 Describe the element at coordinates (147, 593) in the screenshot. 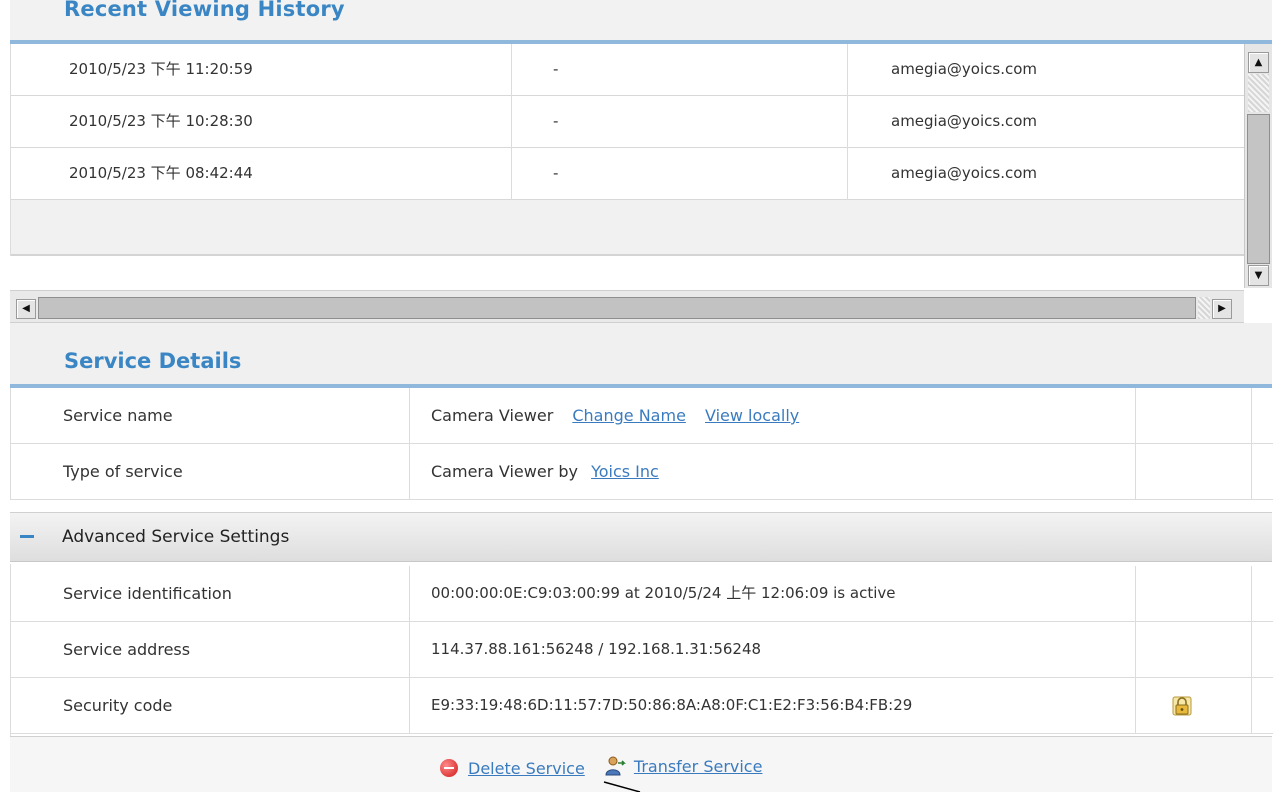

I see `service-identification-label: Service identification` at that location.